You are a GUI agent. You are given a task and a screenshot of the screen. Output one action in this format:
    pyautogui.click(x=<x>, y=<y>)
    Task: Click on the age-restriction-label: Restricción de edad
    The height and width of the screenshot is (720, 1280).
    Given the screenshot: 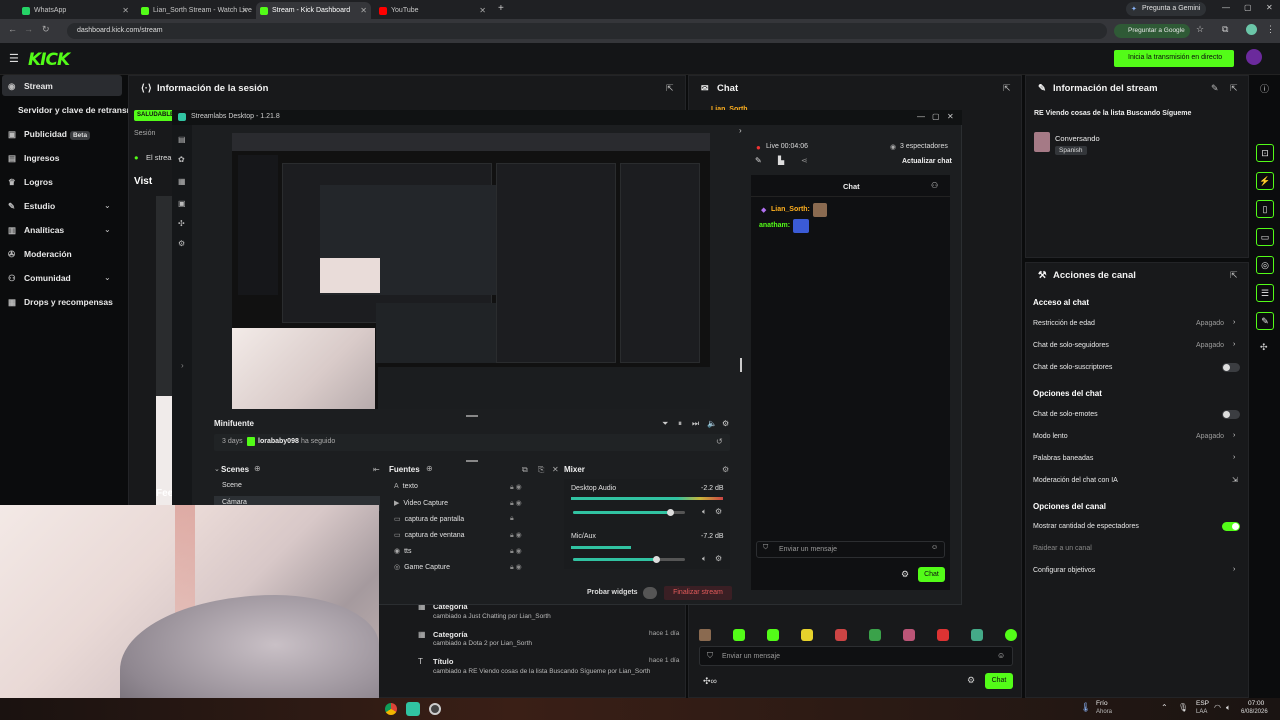 What is the action you would take?
    pyautogui.click(x=1064, y=323)
    